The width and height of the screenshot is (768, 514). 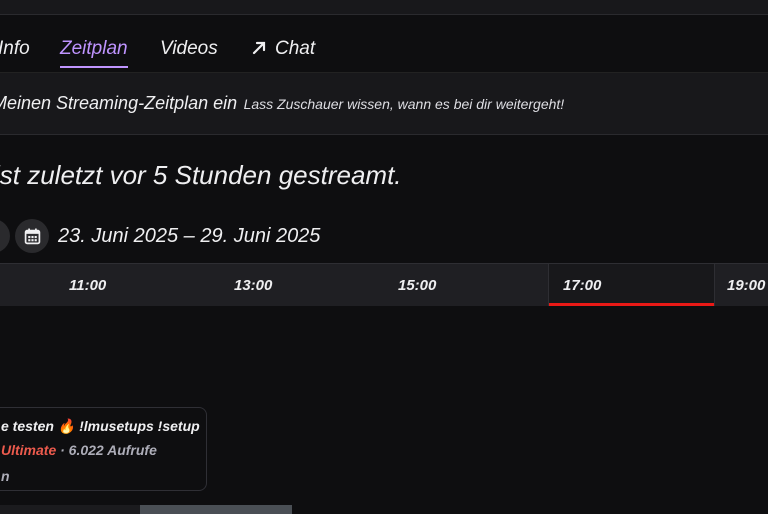 What do you see at coordinates (253, 285) in the screenshot?
I see `time-label: 13:00` at bounding box center [253, 285].